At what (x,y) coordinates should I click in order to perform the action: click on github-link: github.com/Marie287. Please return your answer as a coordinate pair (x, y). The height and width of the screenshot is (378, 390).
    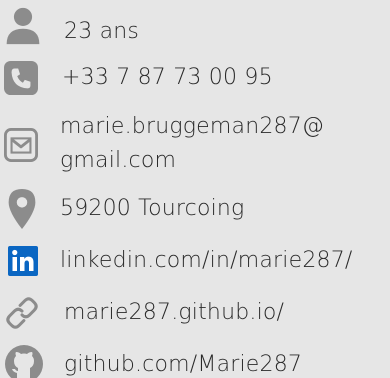
    Looking at the image, I should click on (183, 363).